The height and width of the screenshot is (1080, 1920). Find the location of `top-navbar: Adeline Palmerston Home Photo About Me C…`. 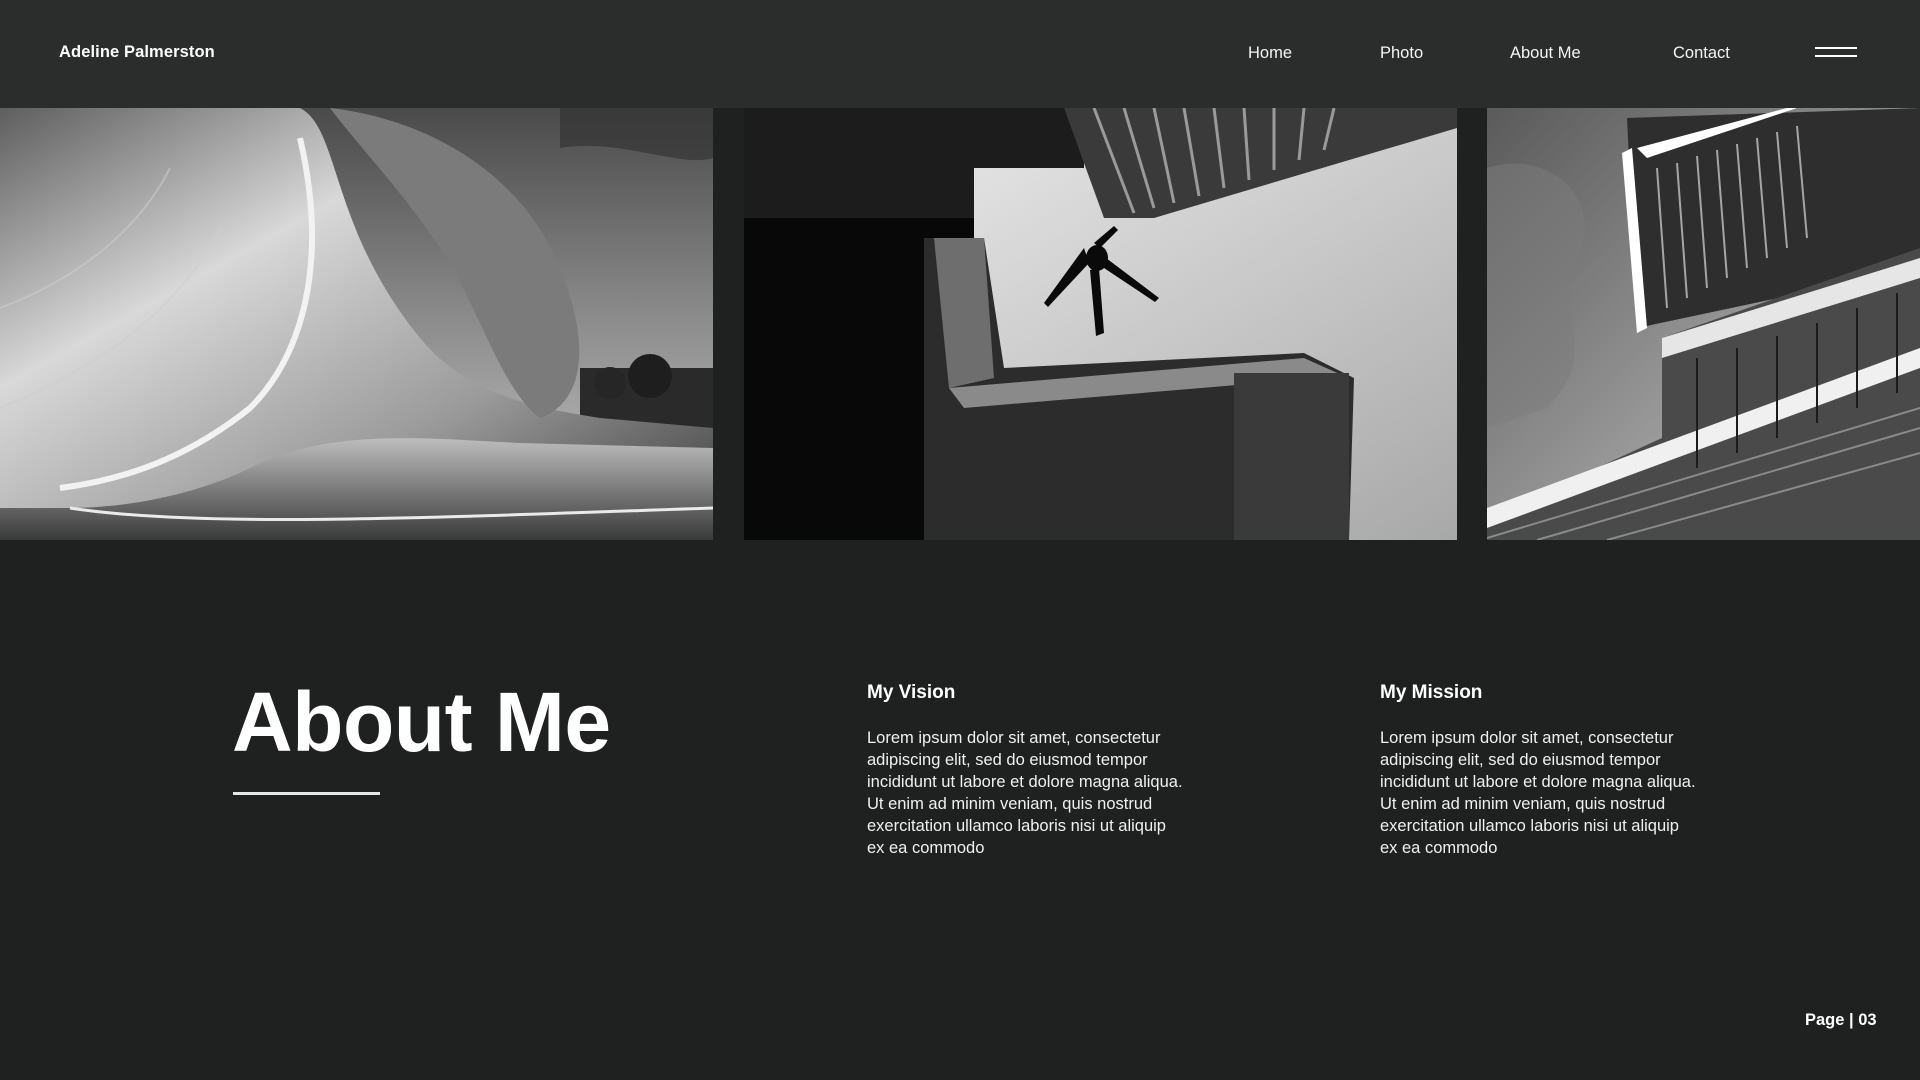

top-navbar: Adeline Palmerston Home Photo About Me C… is located at coordinates (960, 54).